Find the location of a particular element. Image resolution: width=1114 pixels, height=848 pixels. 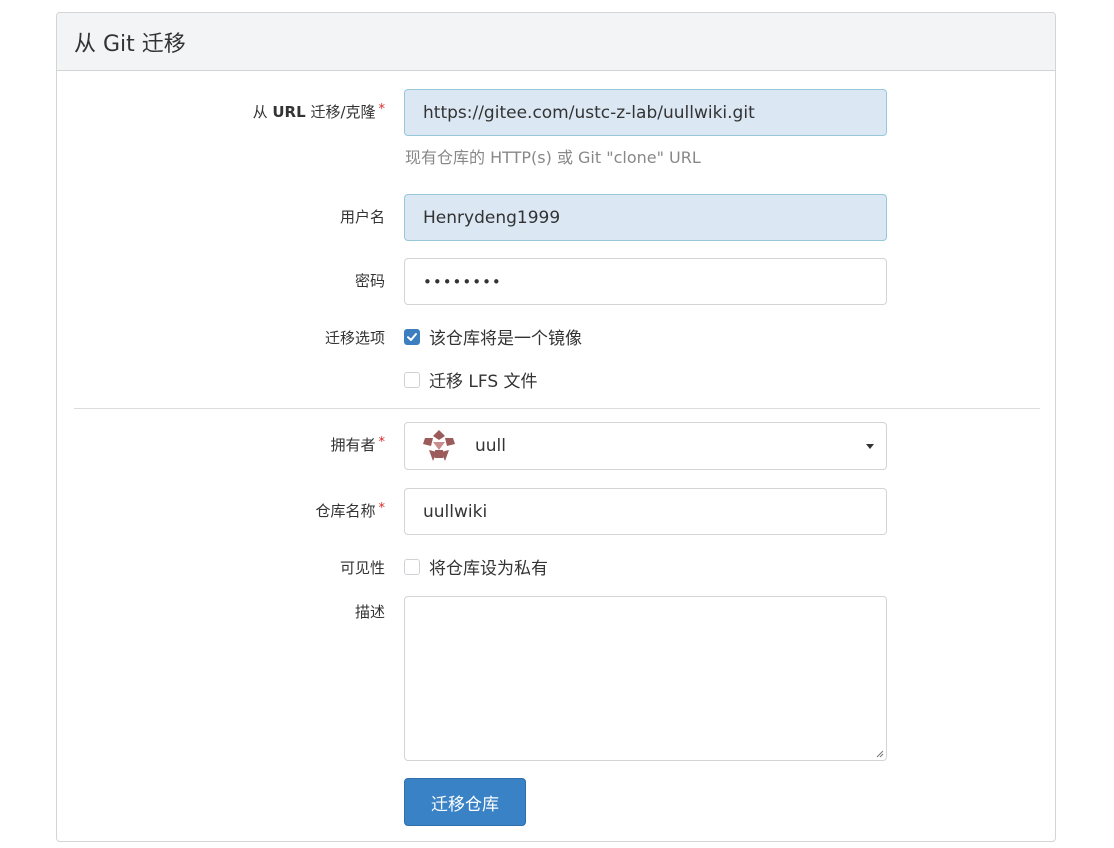

password-label: 密码 is located at coordinates (369, 281).